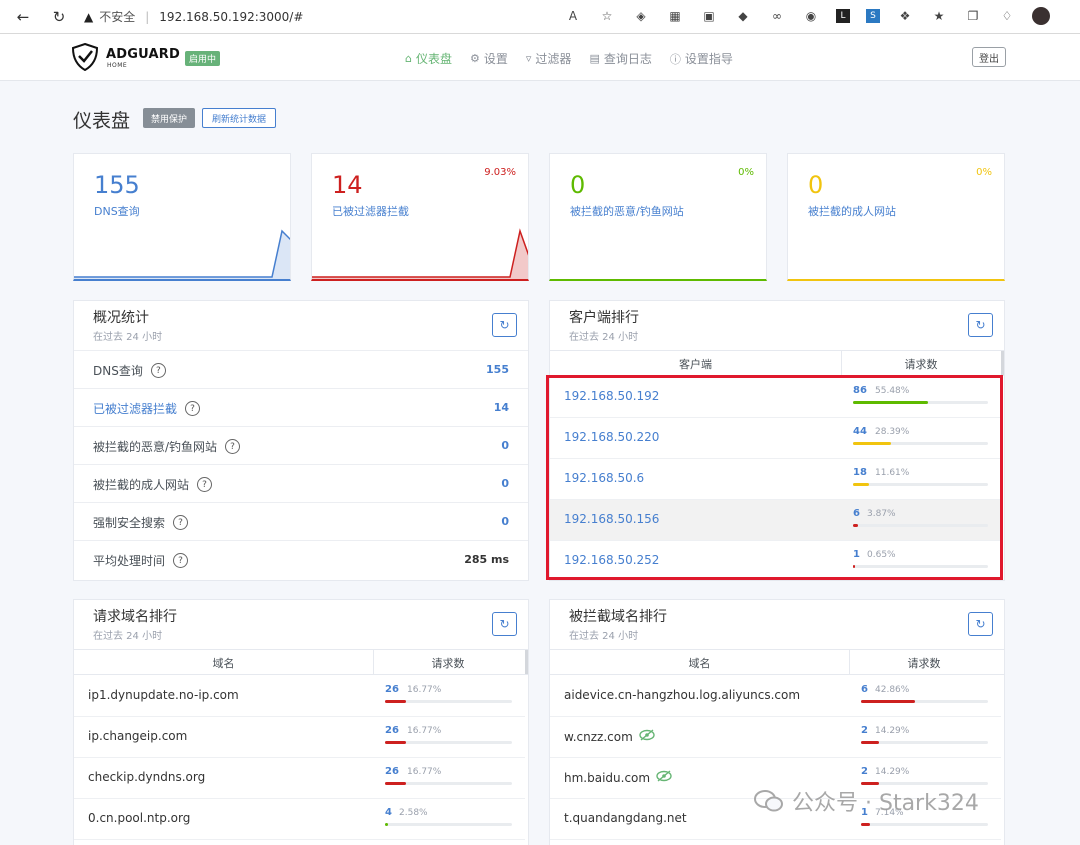  What do you see at coordinates (301, 559) in the screenshot?
I see `stats-row-avg-time: 平均处理时间? 285 ms` at bounding box center [301, 559].